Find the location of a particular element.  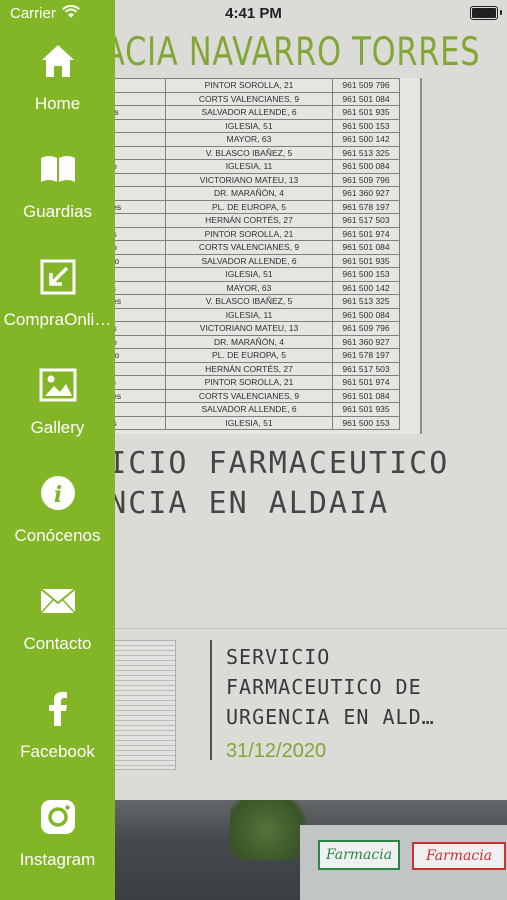

nav-item-label: Instagram is located at coordinates (57, 859).